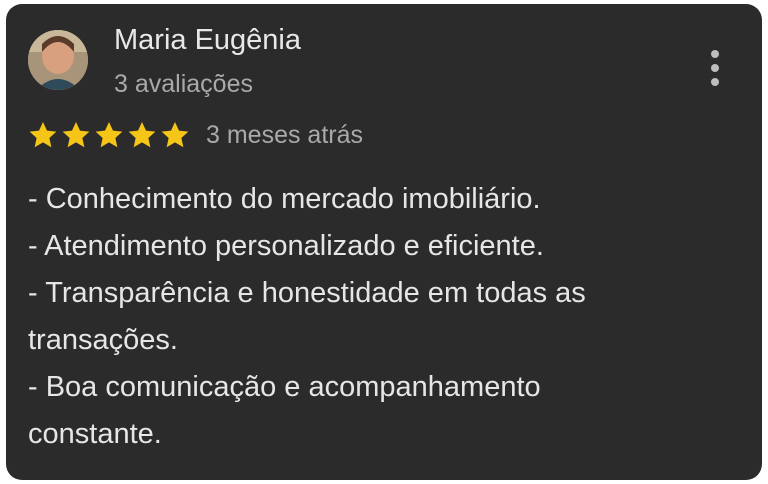  I want to click on review-text-line: - Conhecimento do mercado imobiliário., so click(284, 199).